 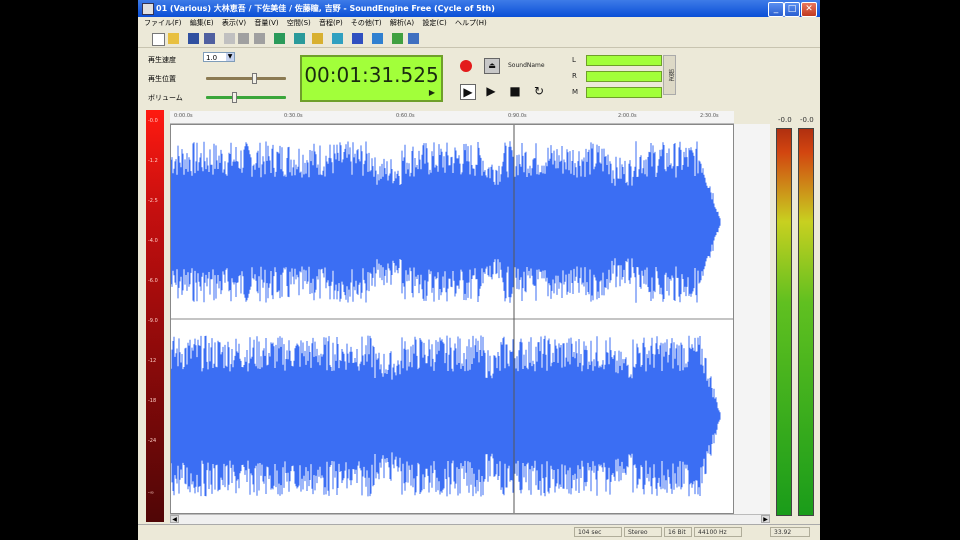 I want to click on vu-left-peak: -0.0, so click(x=785, y=120).